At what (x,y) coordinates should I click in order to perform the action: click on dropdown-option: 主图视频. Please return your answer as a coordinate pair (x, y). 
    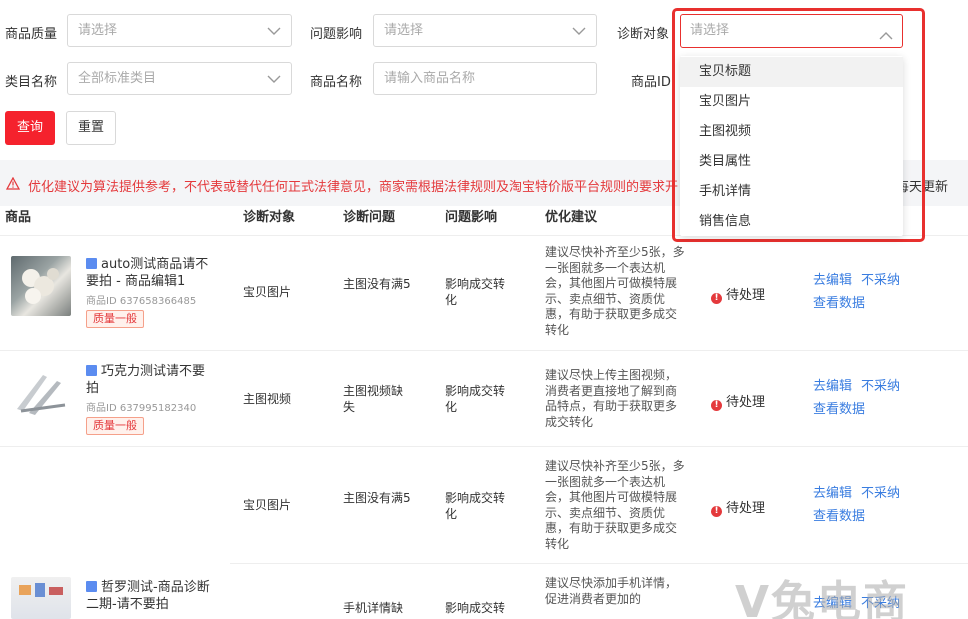
    Looking at the image, I should click on (791, 132).